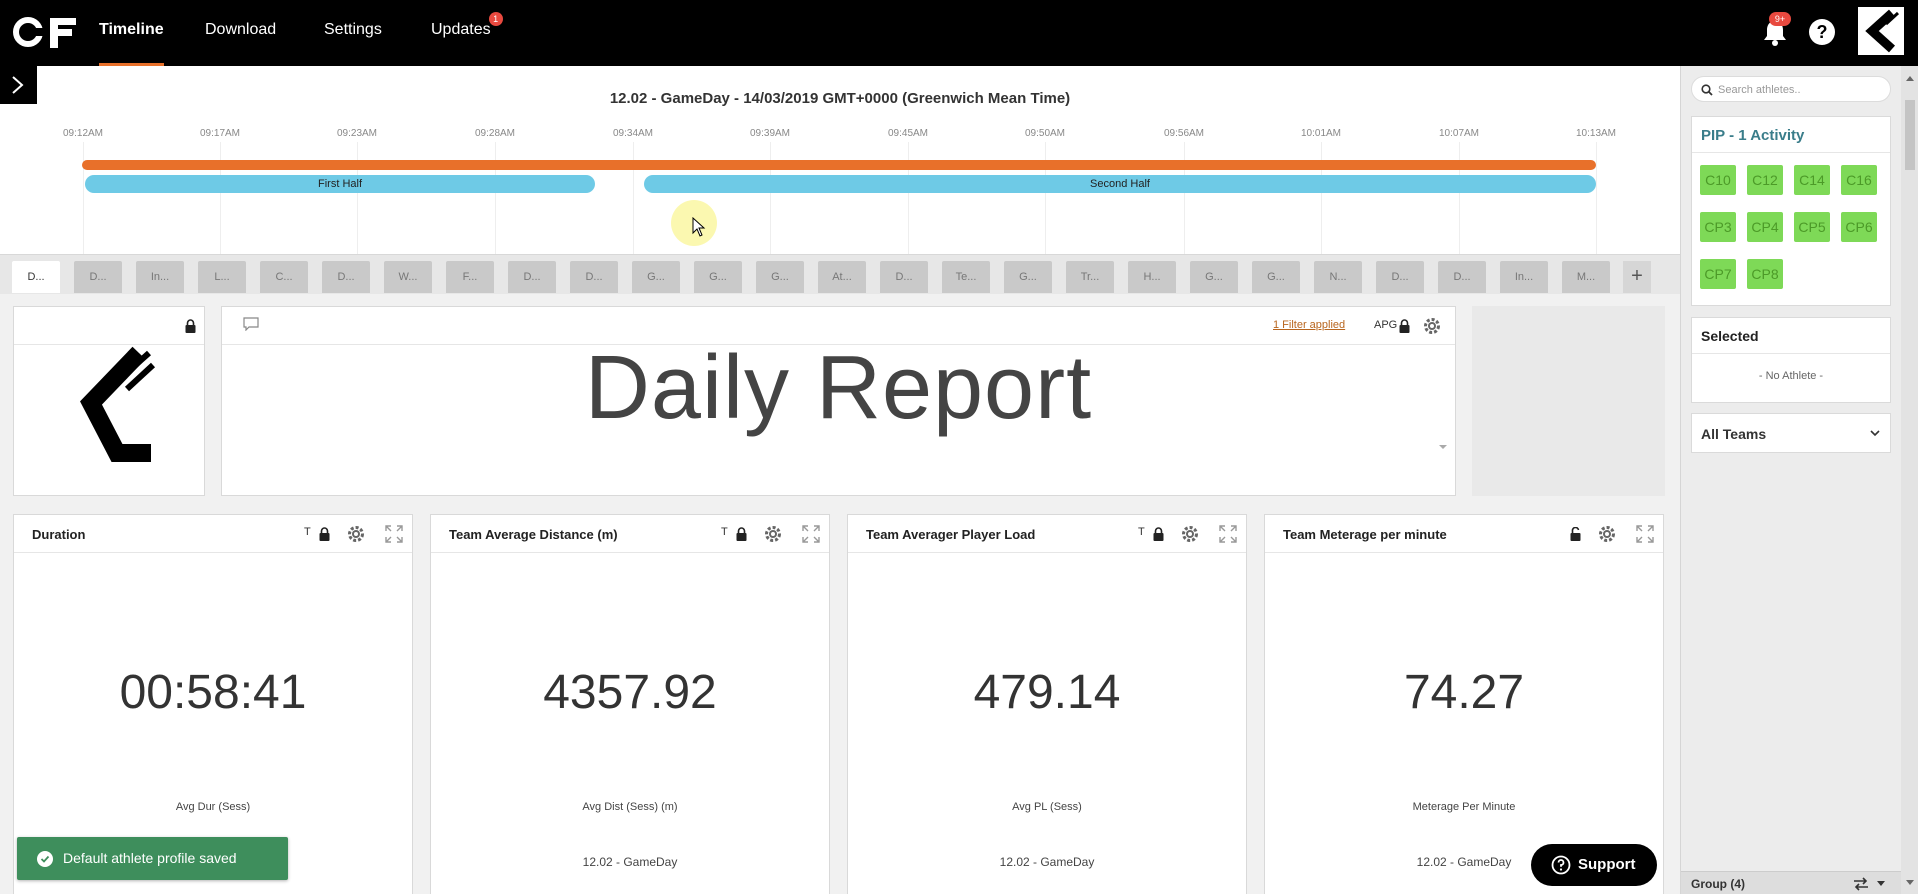 The image size is (1918, 894). What do you see at coordinates (1718, 274) in the screenshot?
I see `athlete-chip: CP7` at bounding box center [1718, 274].